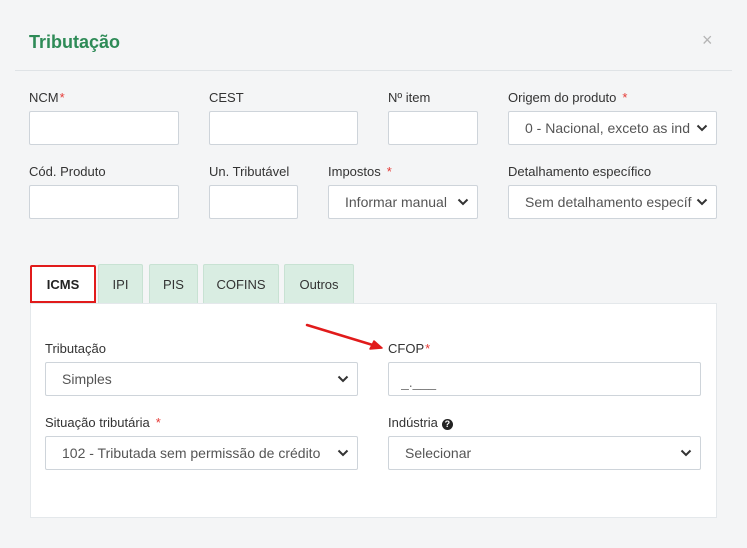  What do you see at coordinates (104, 128) in the screenshot?
I see `ncm-input` at bounding box center [104, 128].